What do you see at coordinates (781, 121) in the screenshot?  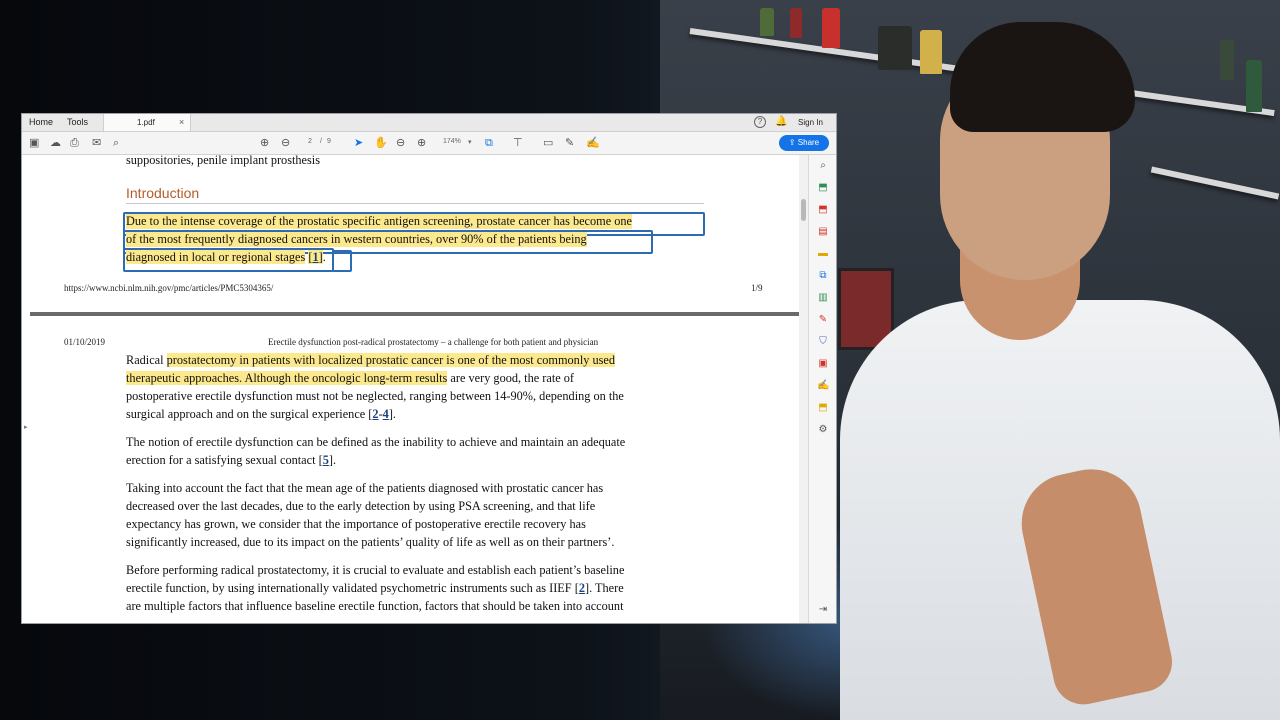 I see `bell-icon: 🔔` at bounding box center [781, 121].